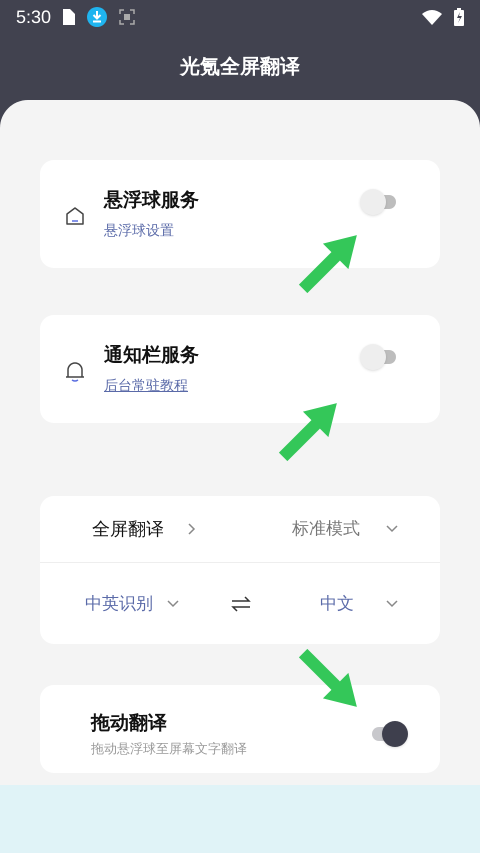 This screenshot has width=480, height=853. I want to click on source-language-dropdown: 中英识别, so click(132, 603).